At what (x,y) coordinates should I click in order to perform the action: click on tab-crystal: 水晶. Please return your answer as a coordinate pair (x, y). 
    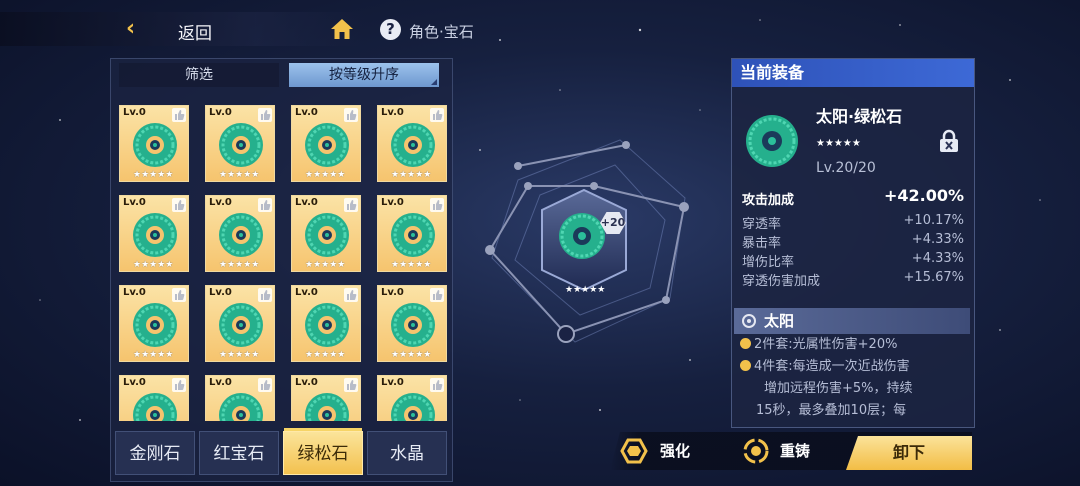
    Looking at the image, I should click on (407, 453).